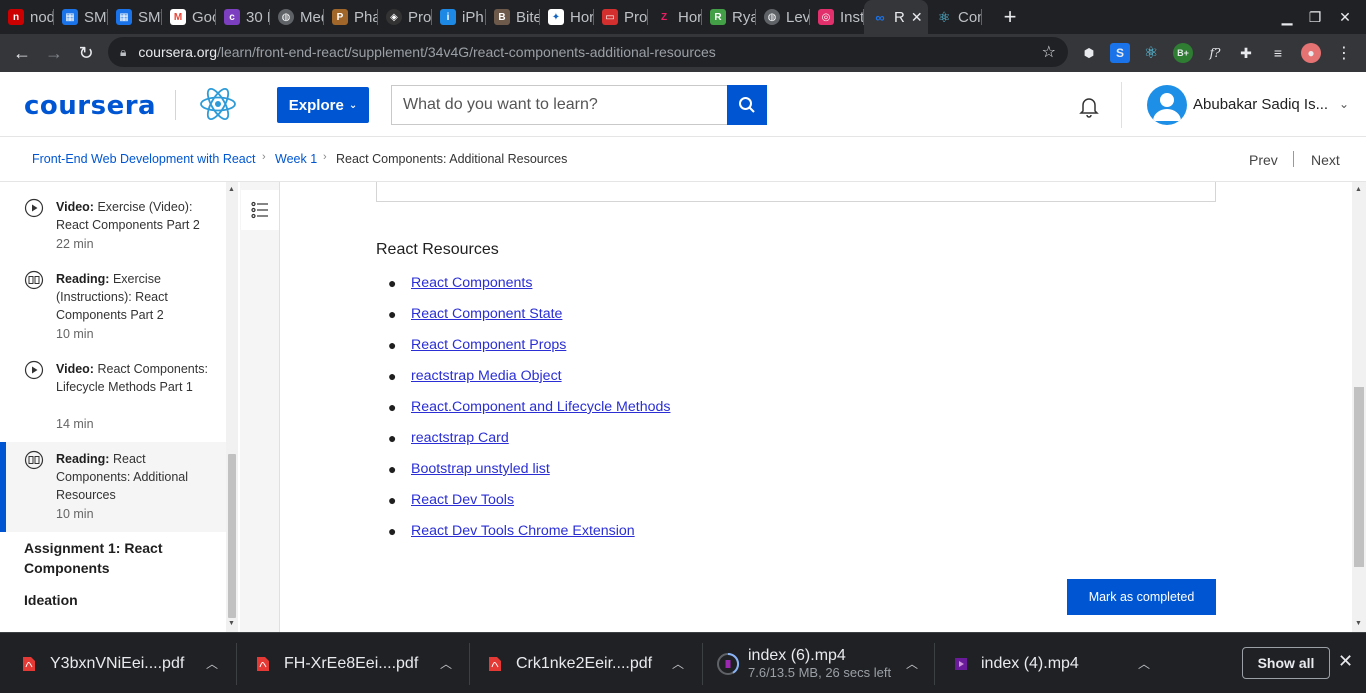 This screenshot has width=1366, height=694. I want to click on browser-tab: ◍ Lev, so click(783, 17).